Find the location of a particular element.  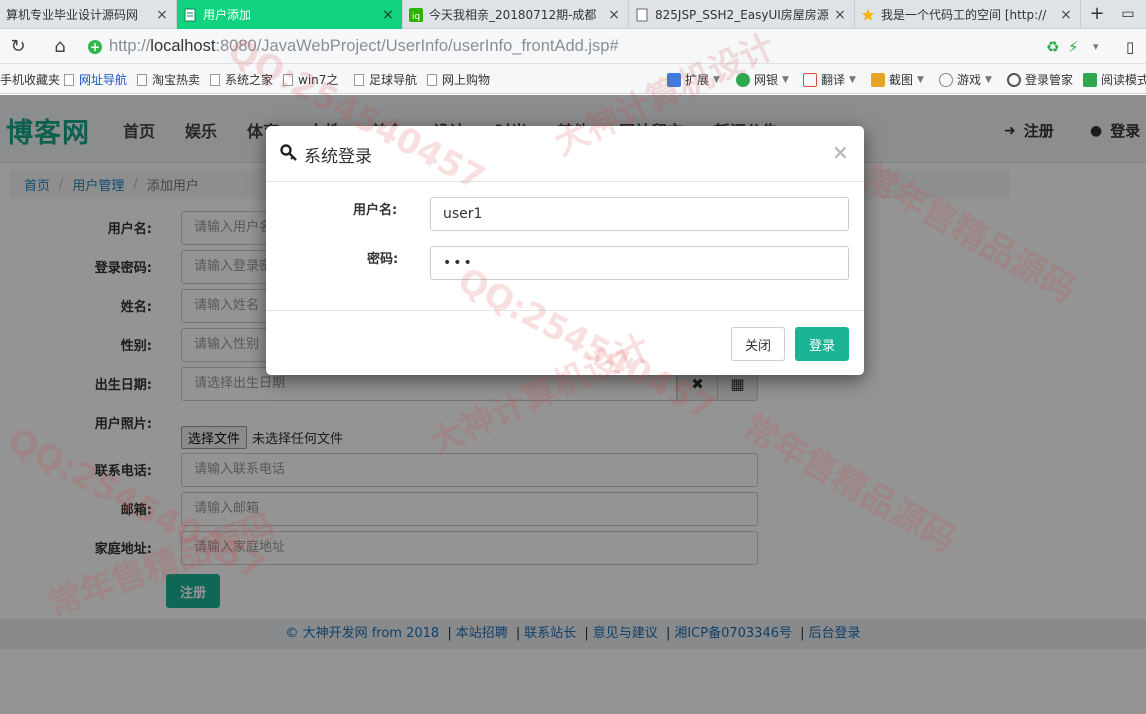

phone-icon: ▯ is located at coordinates (1130, 47).